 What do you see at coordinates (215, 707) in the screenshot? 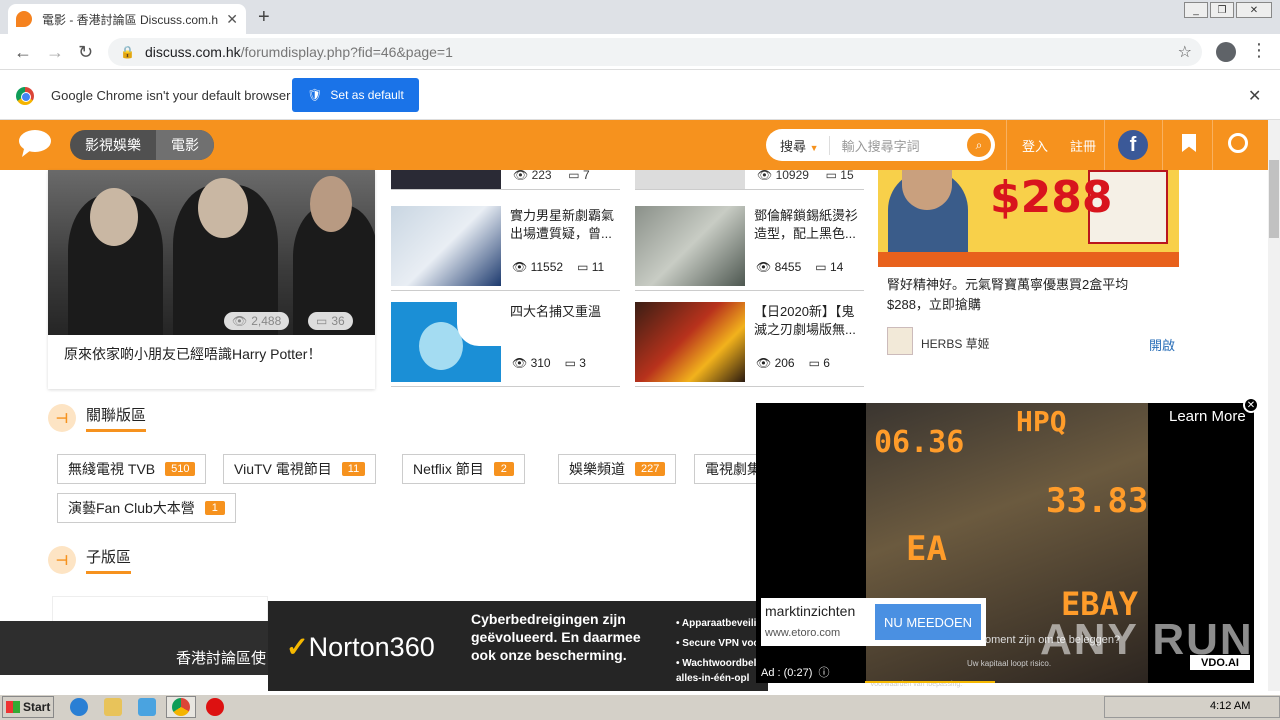
I see `security-app-icon` at bounding box center [215, 707].